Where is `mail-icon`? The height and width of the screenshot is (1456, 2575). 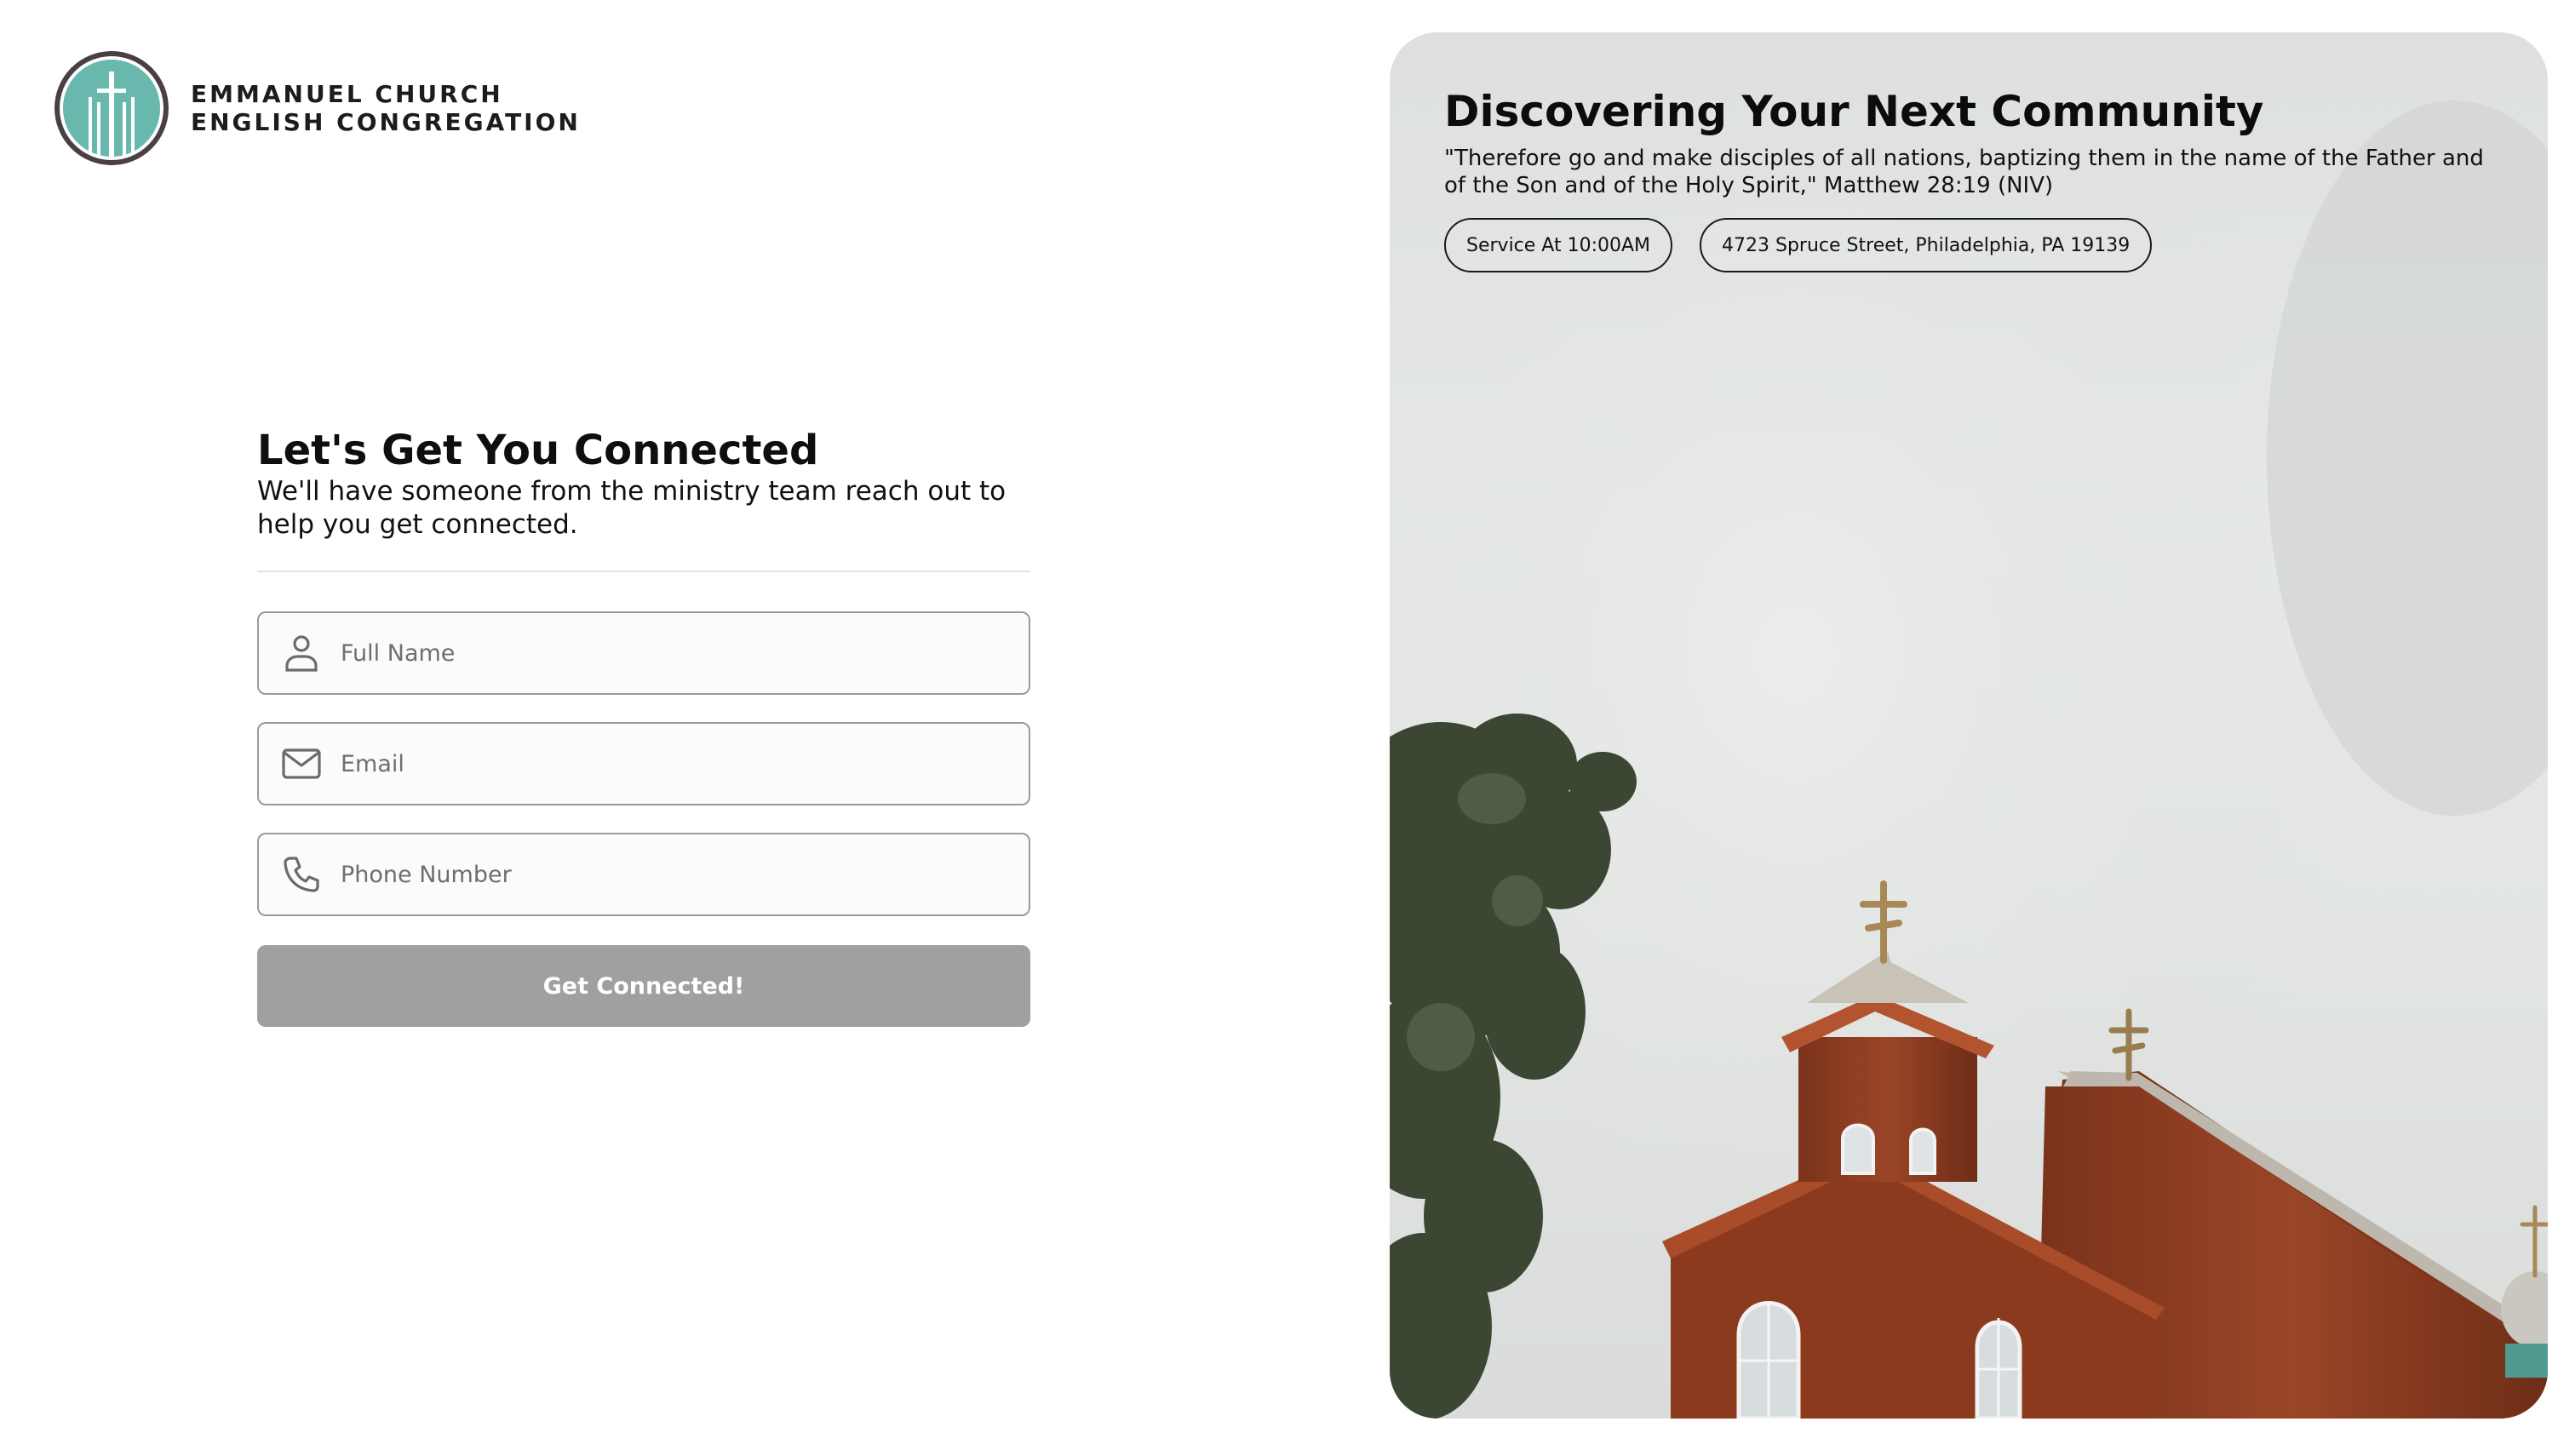
mail-icon is located at coordinates (301, 763).